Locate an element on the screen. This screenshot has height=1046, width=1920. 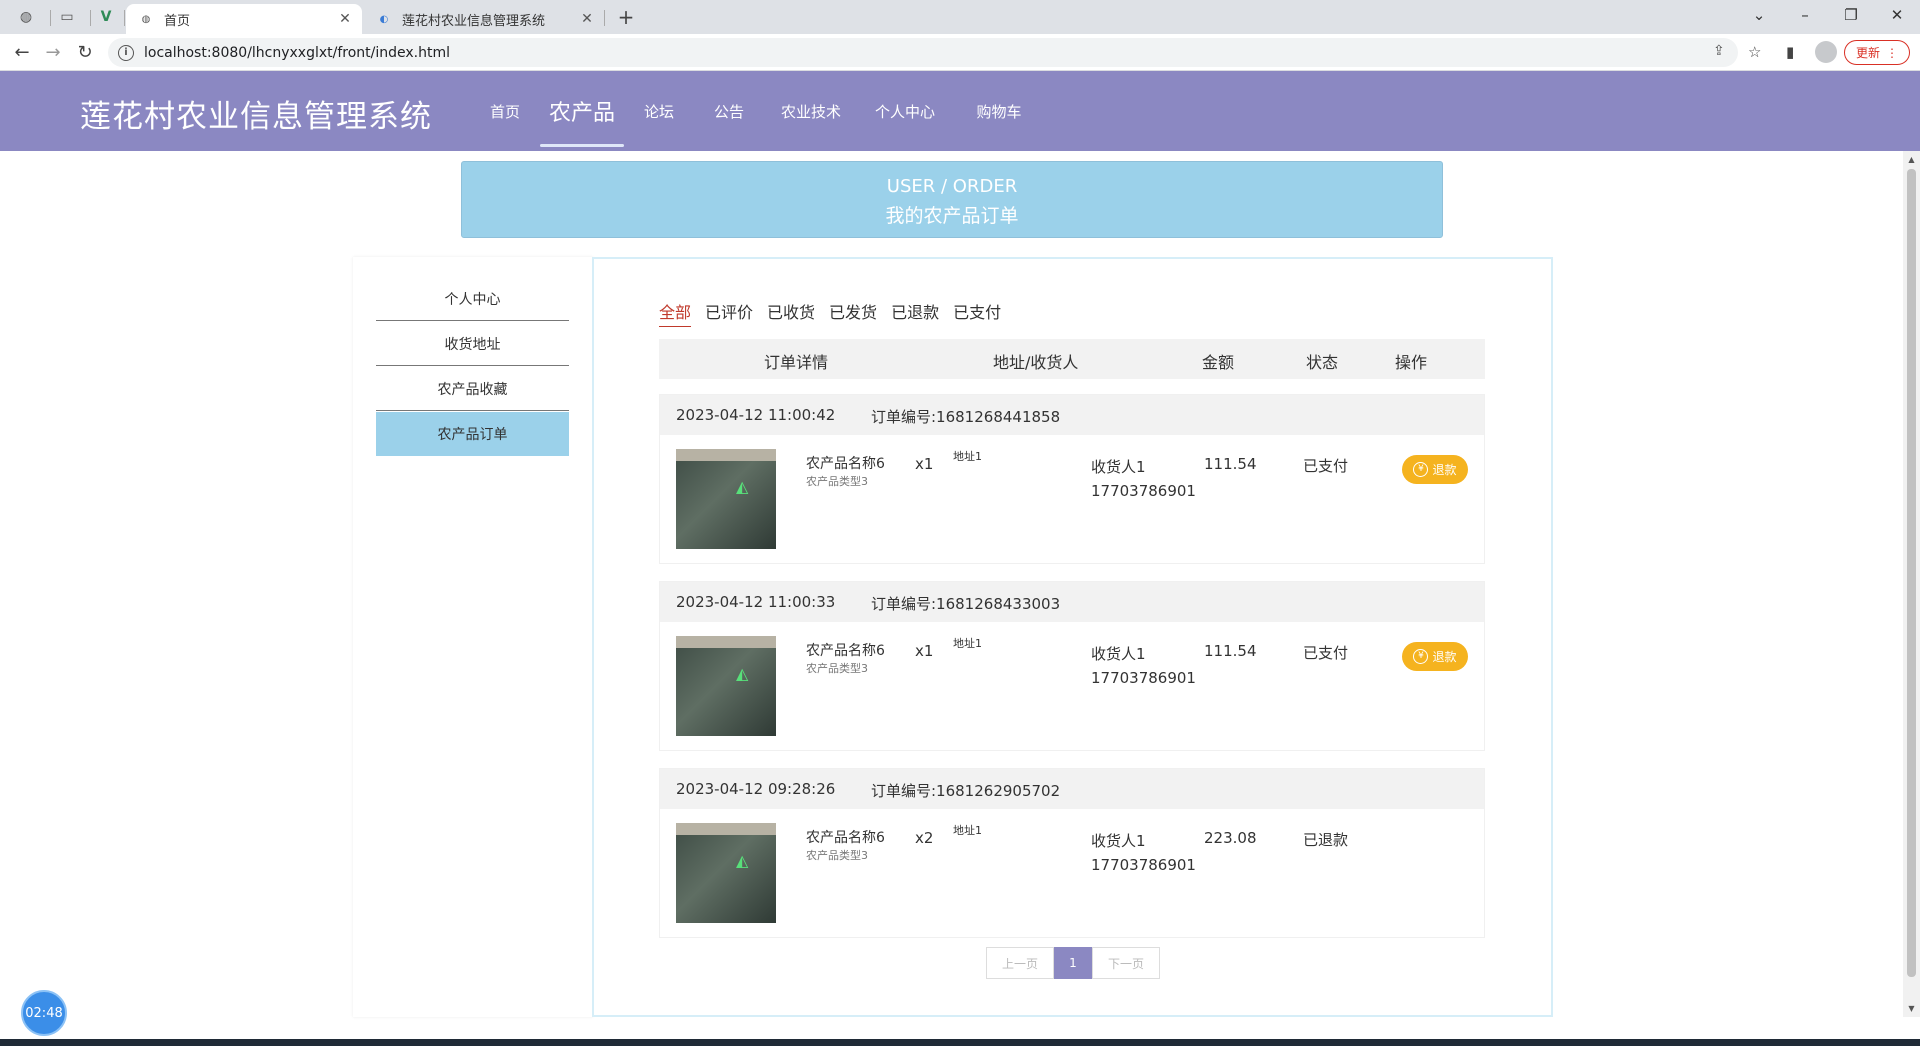
side-panel-icon: ▮ is located at coordinates (1790, 52).